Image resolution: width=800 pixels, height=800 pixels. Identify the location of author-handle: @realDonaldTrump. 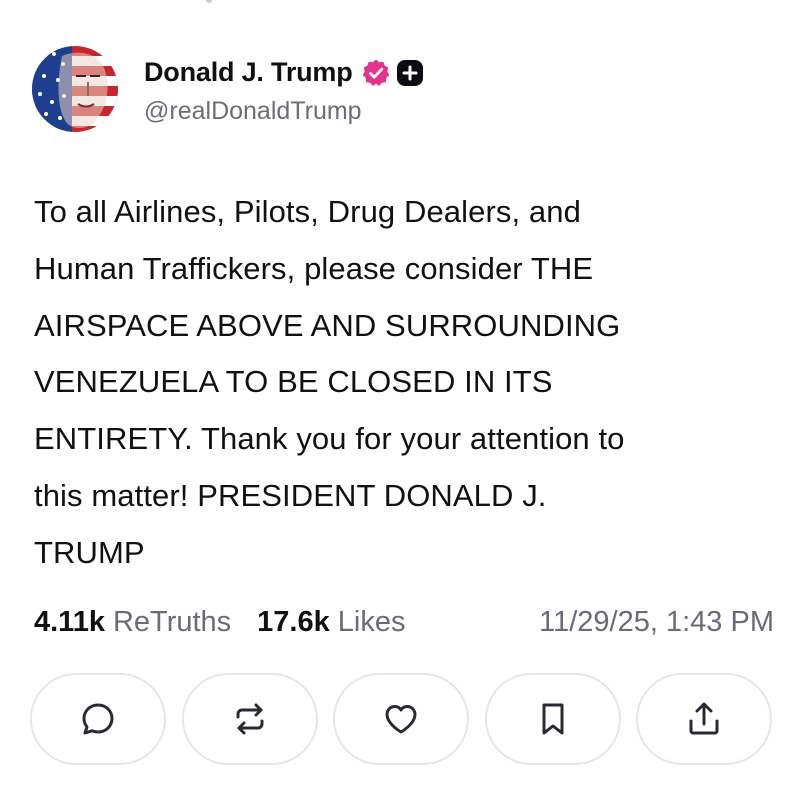
(283, 111).